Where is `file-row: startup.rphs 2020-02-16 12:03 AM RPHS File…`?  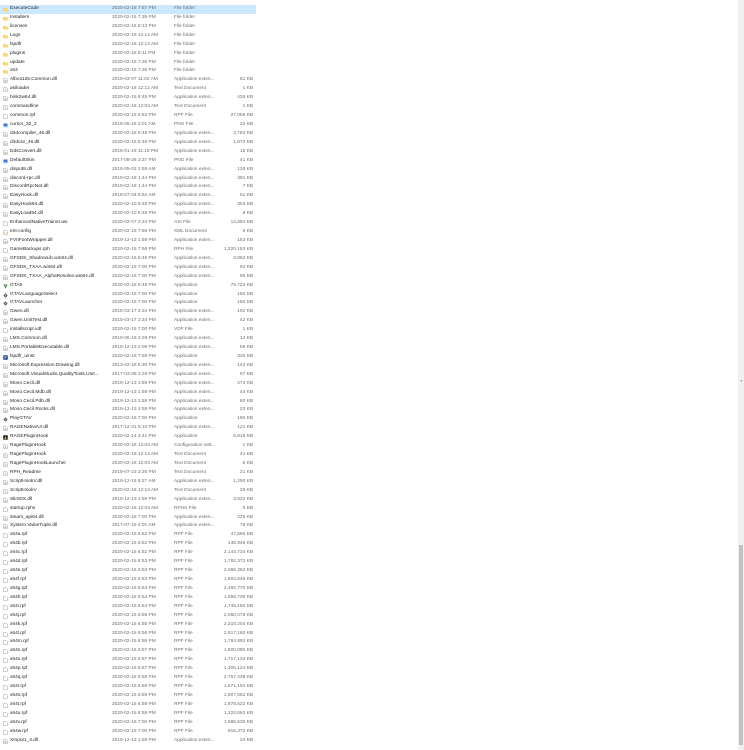
file-row: startup.rphs 2020-02-16 12:03 AM RPHS File… is located at coordinates (128, 509).